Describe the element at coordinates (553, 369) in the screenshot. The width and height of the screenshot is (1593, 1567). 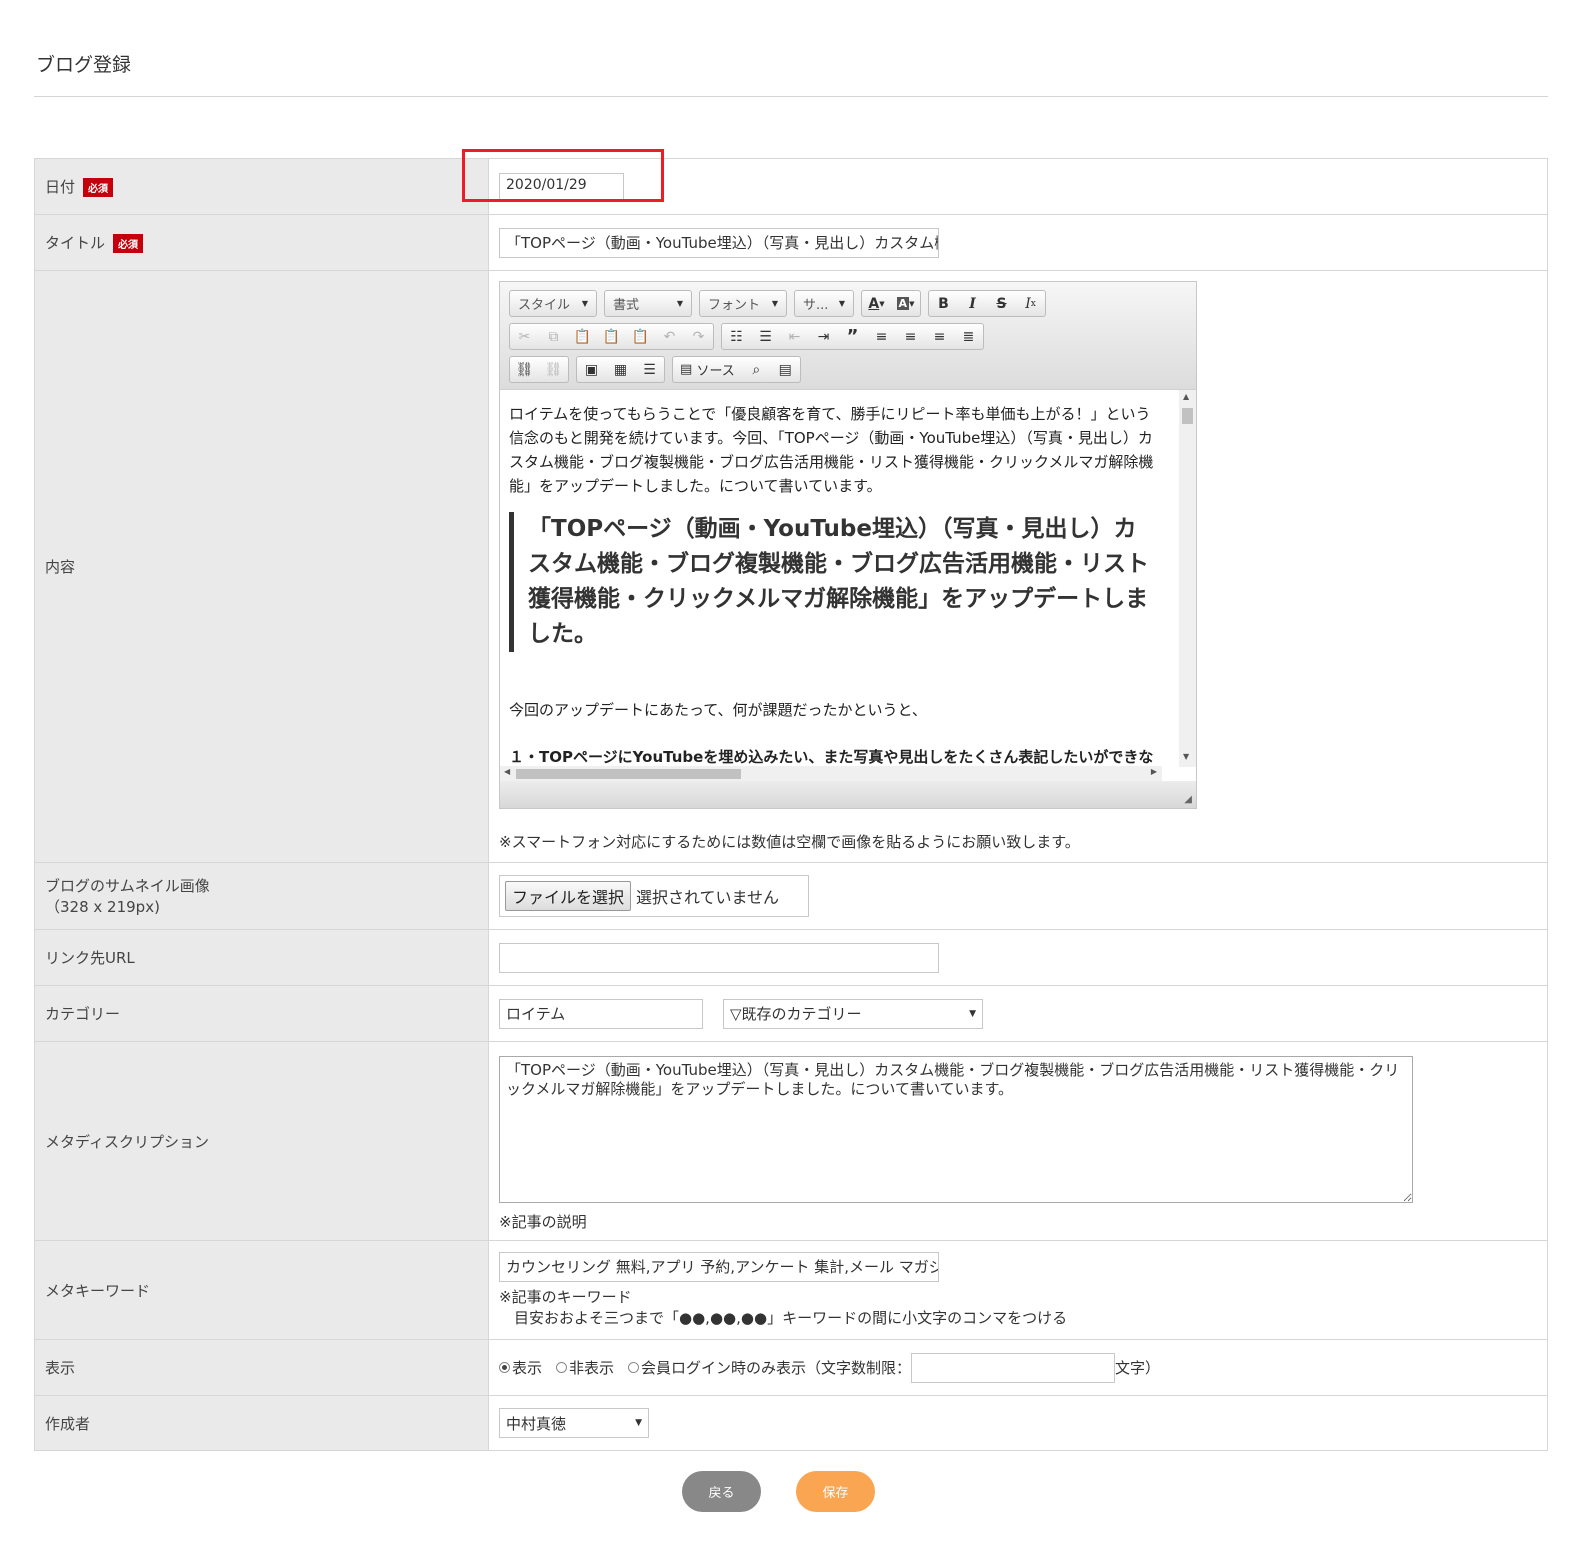
I see `unlink-icon: ⛓` at that location.